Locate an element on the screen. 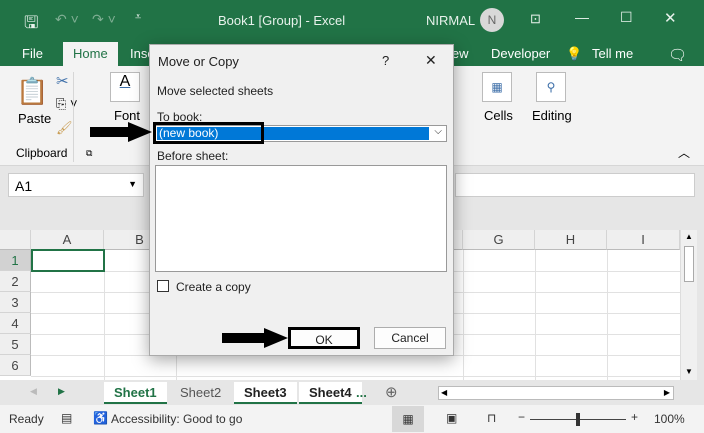 The width and height of the screenshot is (704, 433). scroll-thumb is located at coordinates (689, 264).